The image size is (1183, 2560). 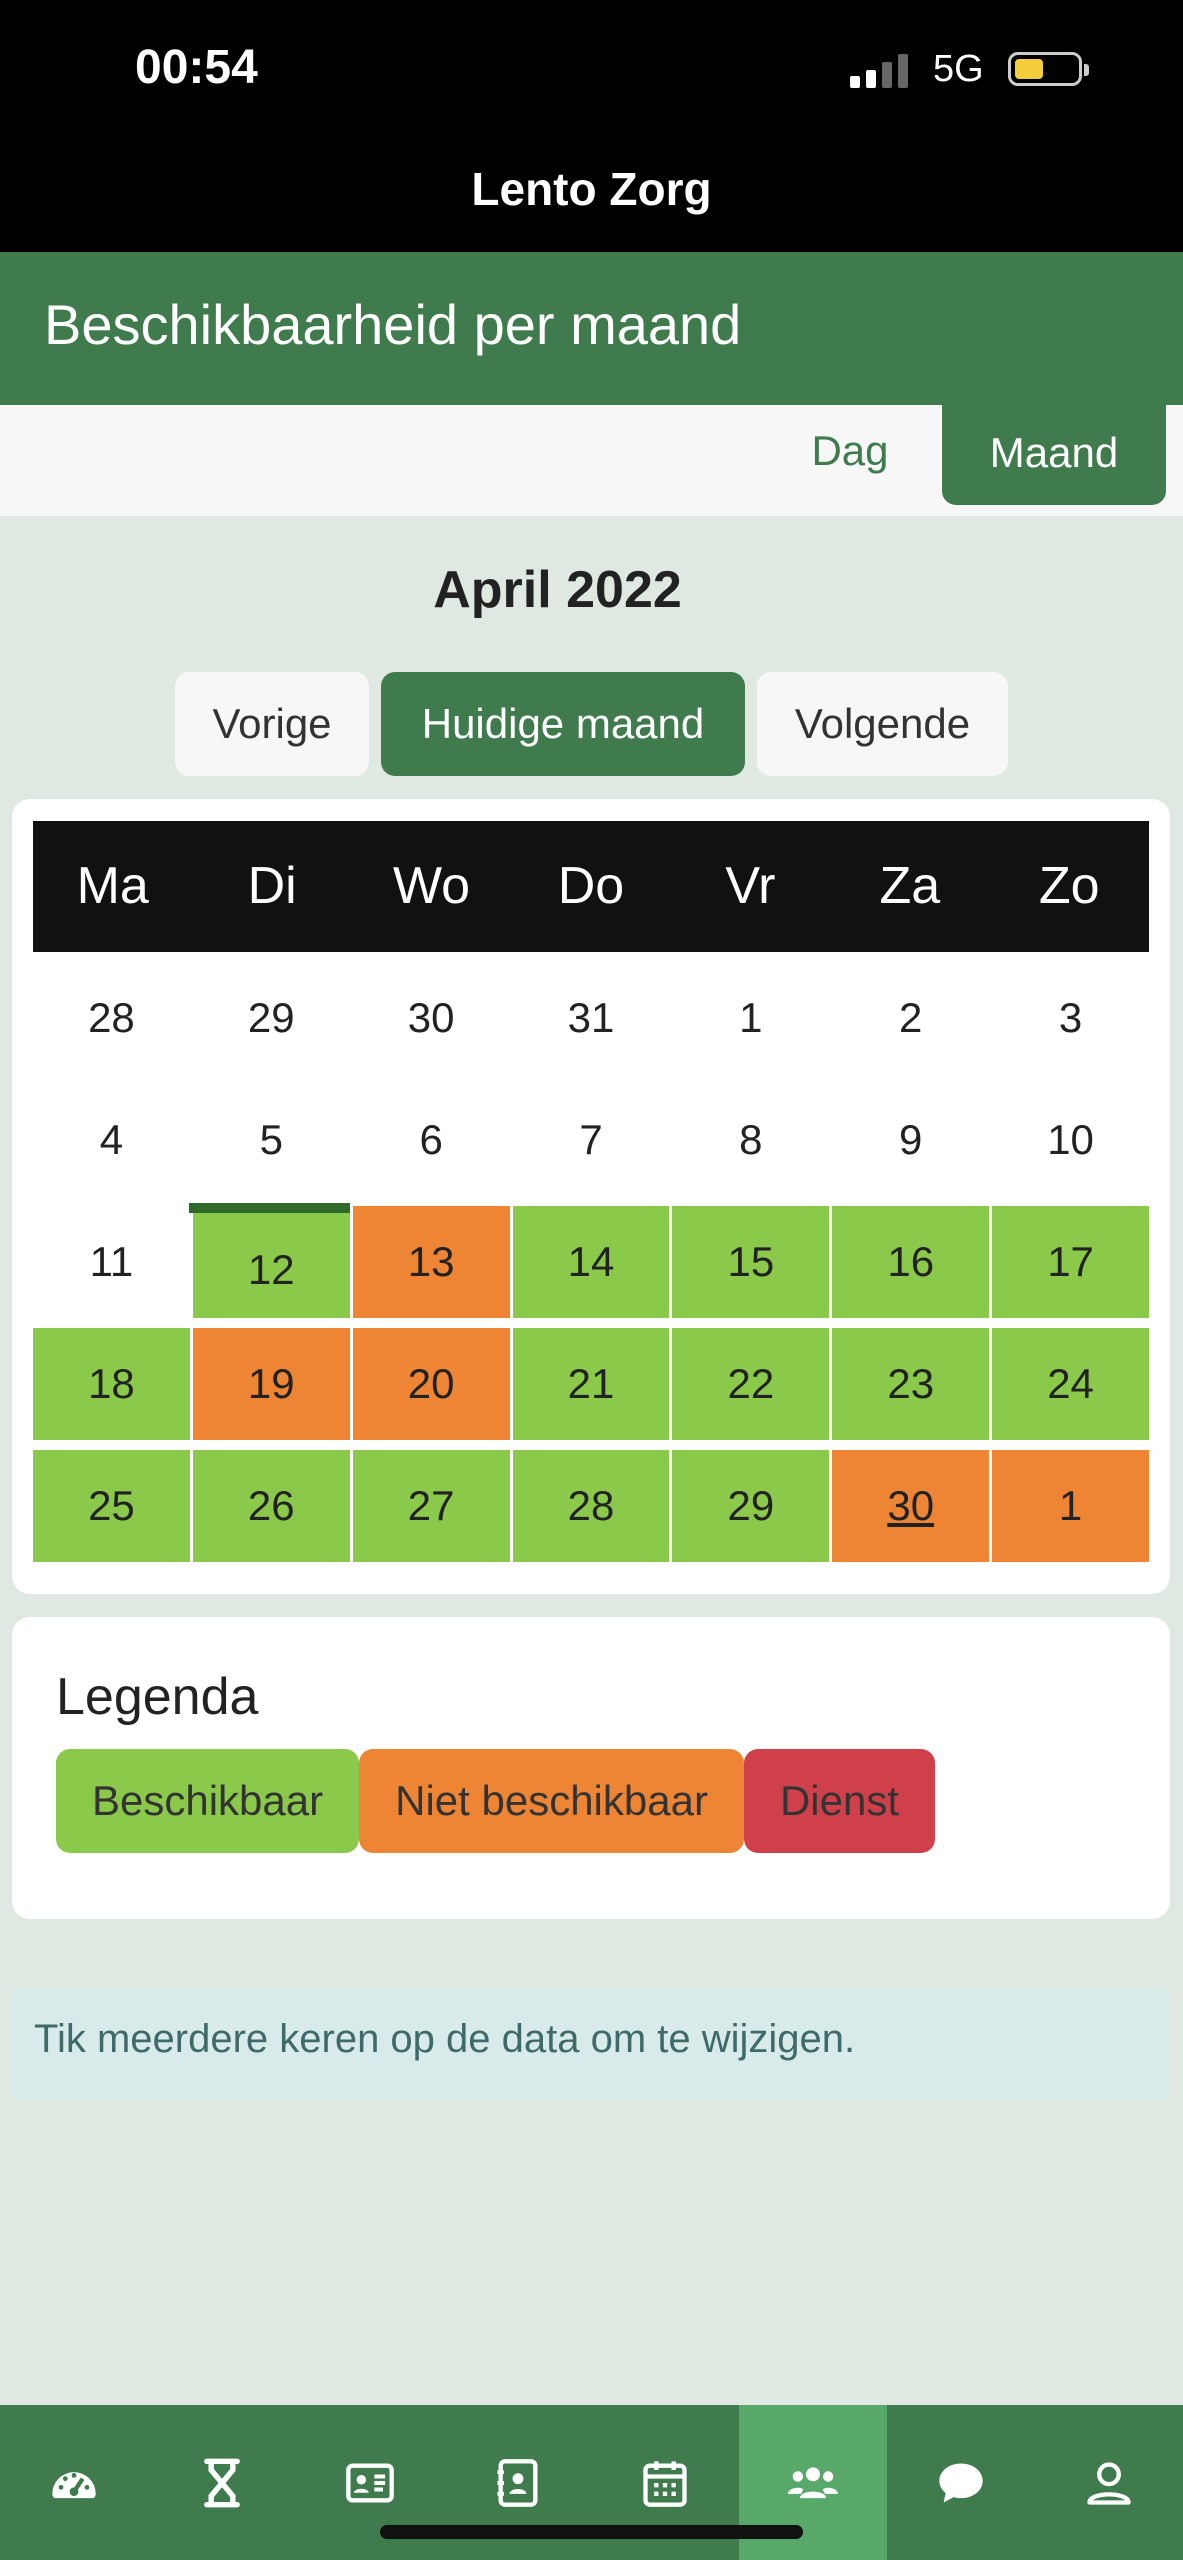 I want to click on calendar-day-number: 9, so click(x=911, y=1139).